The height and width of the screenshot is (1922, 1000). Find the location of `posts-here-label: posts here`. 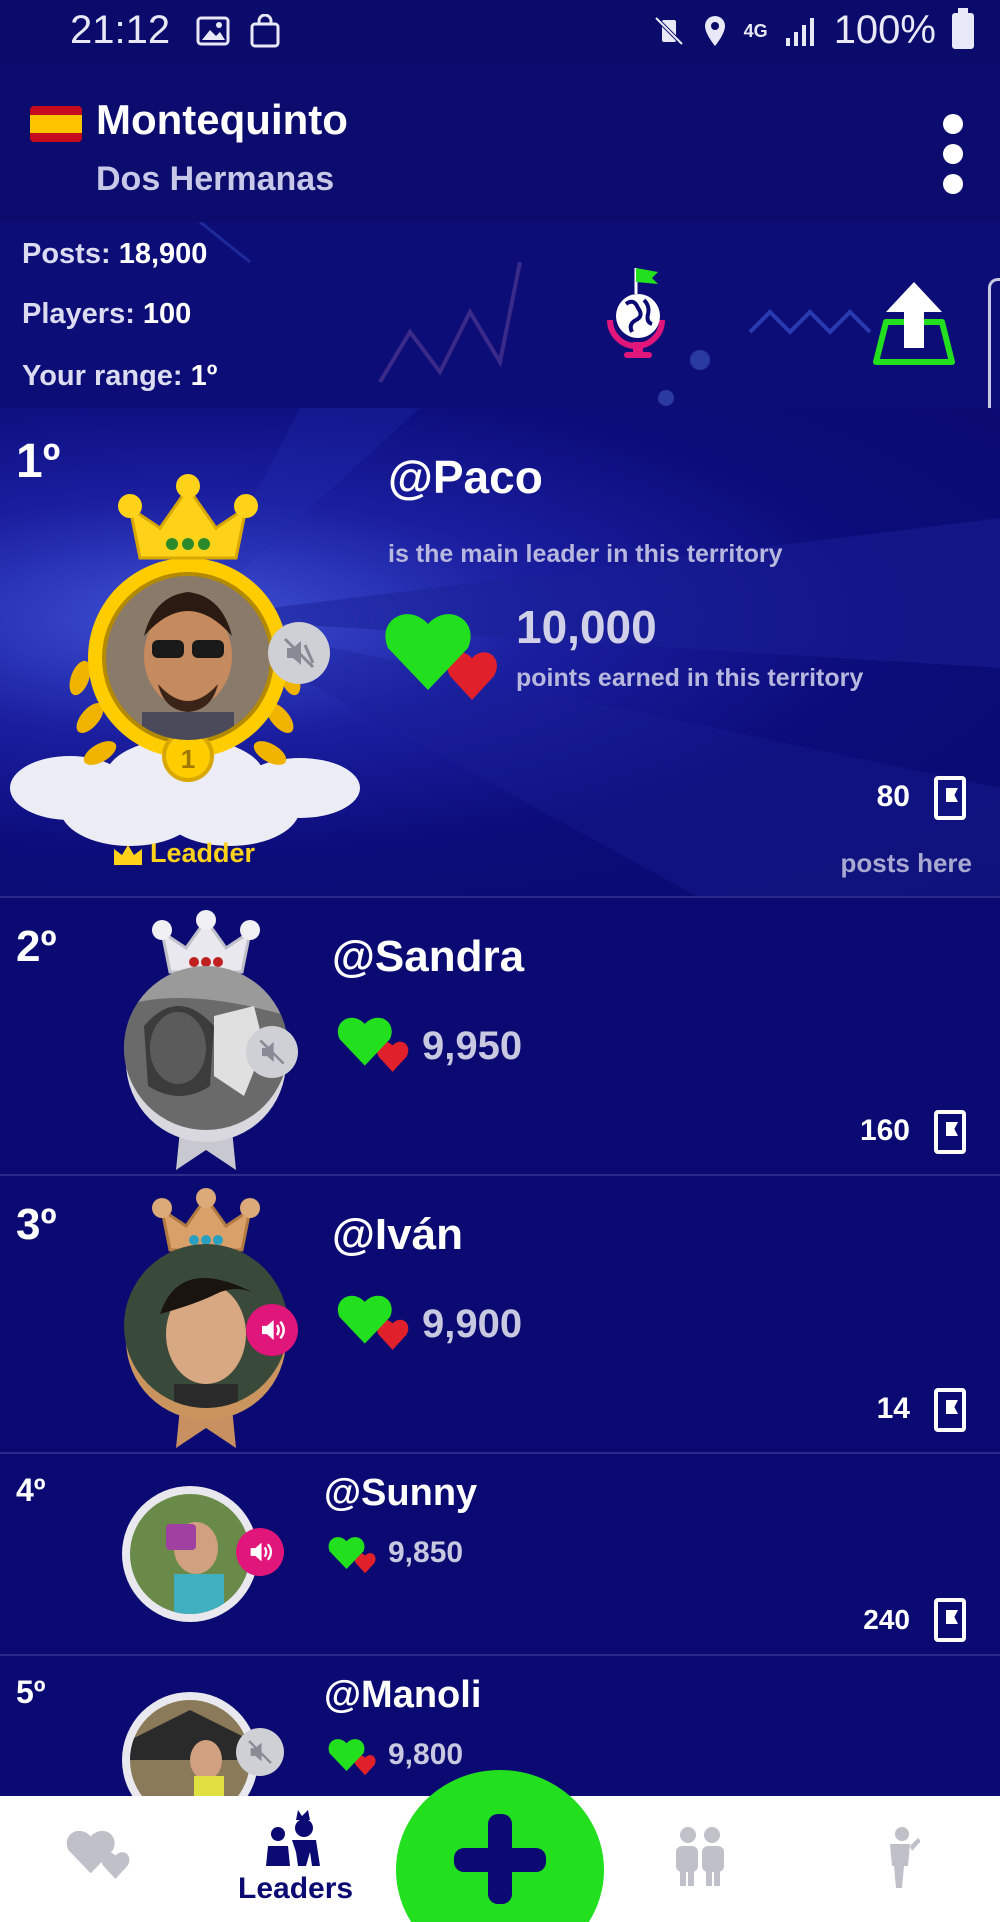

posts-here-label: posts here is located at coordinates (906, 863).